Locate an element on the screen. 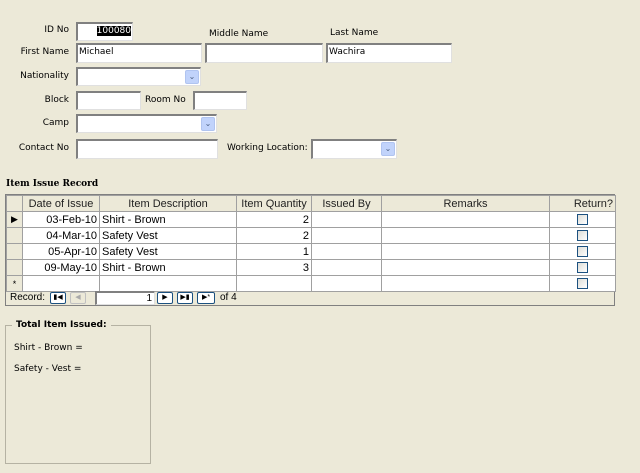 This screenshot has width=640, height=473. working-location-label: Working Location: is located at coordinates (267, 148).